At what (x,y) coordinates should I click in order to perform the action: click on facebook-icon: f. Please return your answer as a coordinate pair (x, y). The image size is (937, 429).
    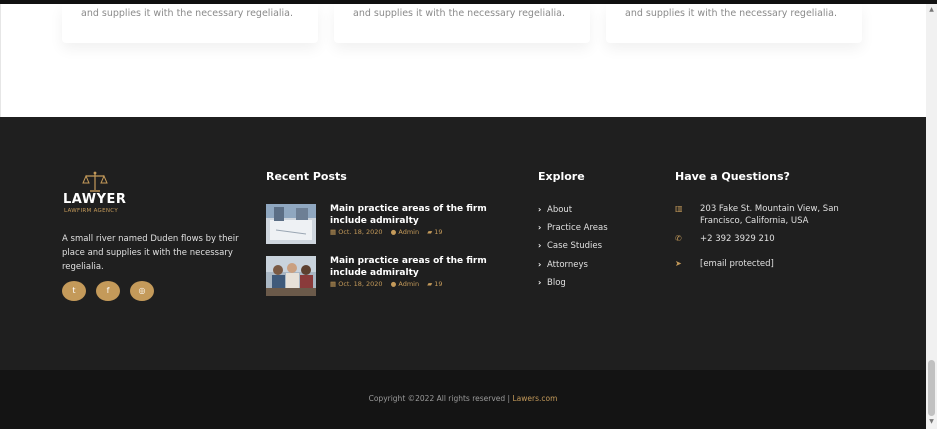
    Looking at the image, I should click on (108, 290).